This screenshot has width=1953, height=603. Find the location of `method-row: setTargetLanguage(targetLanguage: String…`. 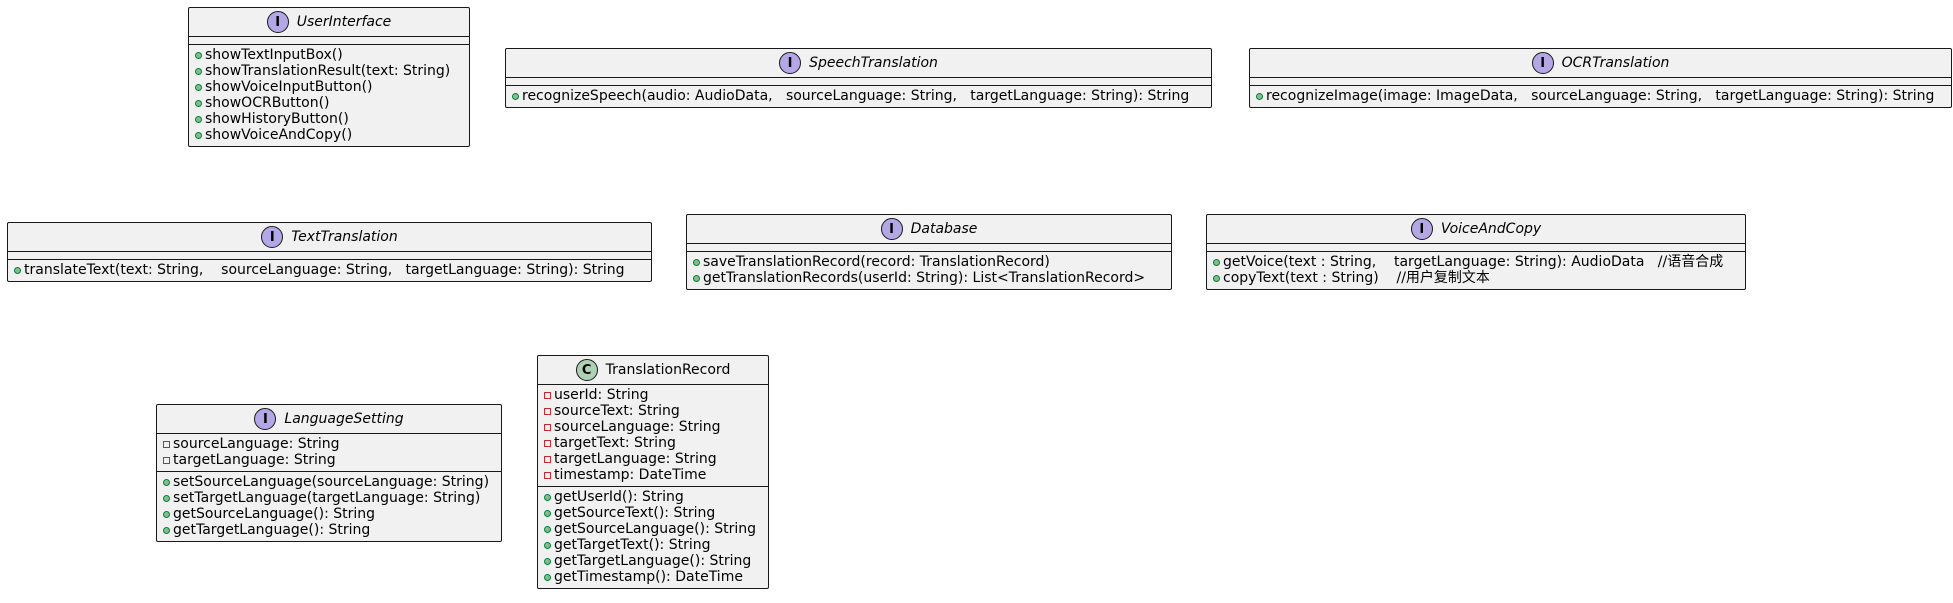

method-row: setTargetLanguage(targetLanguage: String… is located at coordinates (329, 498).